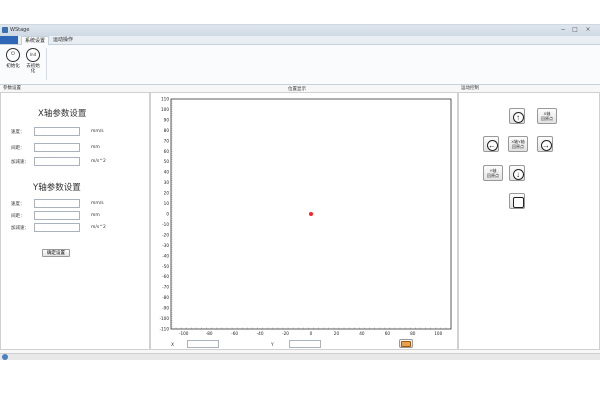 The image size is (600, 400). I want to click on y-spacing-input, so click(57, 215).